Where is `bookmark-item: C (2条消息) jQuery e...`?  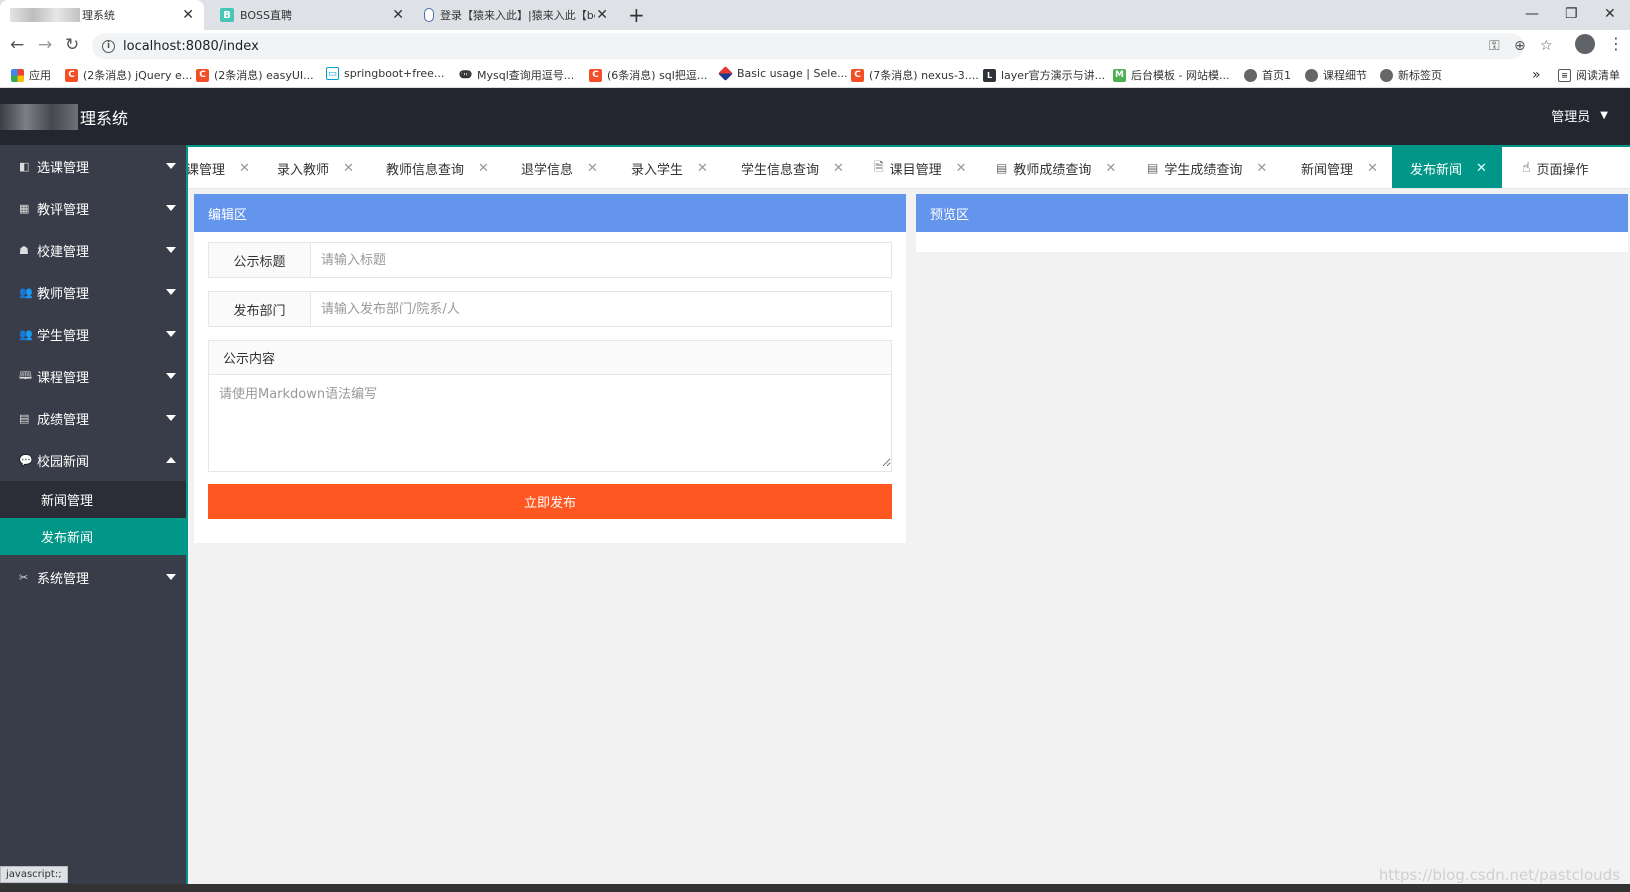 bookmark-item: C (2条消息) jQuery e... is located at coordinates (128, 75).